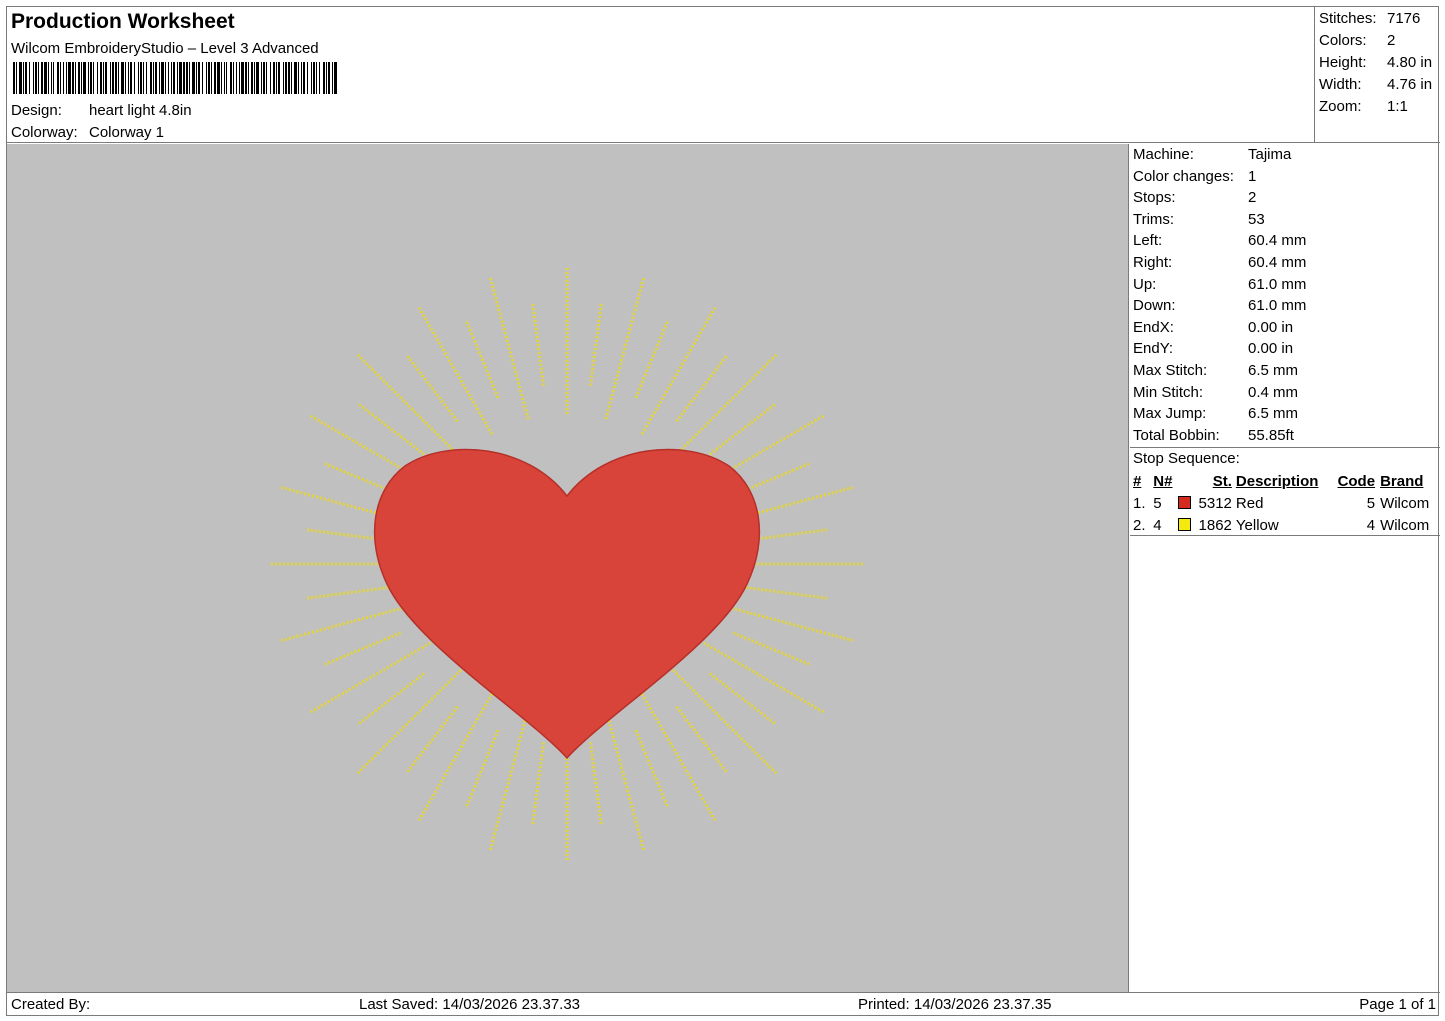 Image resolution: width=1445 pixels, height=1021 pixels. What do you see at coordinates (1340, 106) in the screenshot?
I see `summary-label: Zoom:` at bounding box center [1340, 106].